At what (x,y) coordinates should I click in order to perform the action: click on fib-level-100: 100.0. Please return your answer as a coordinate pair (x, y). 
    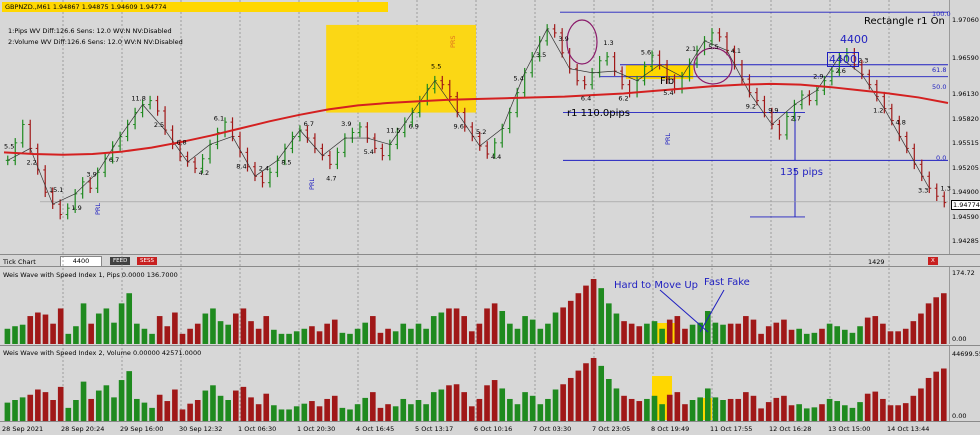
    Looking at the image, I should click on (941, 14).